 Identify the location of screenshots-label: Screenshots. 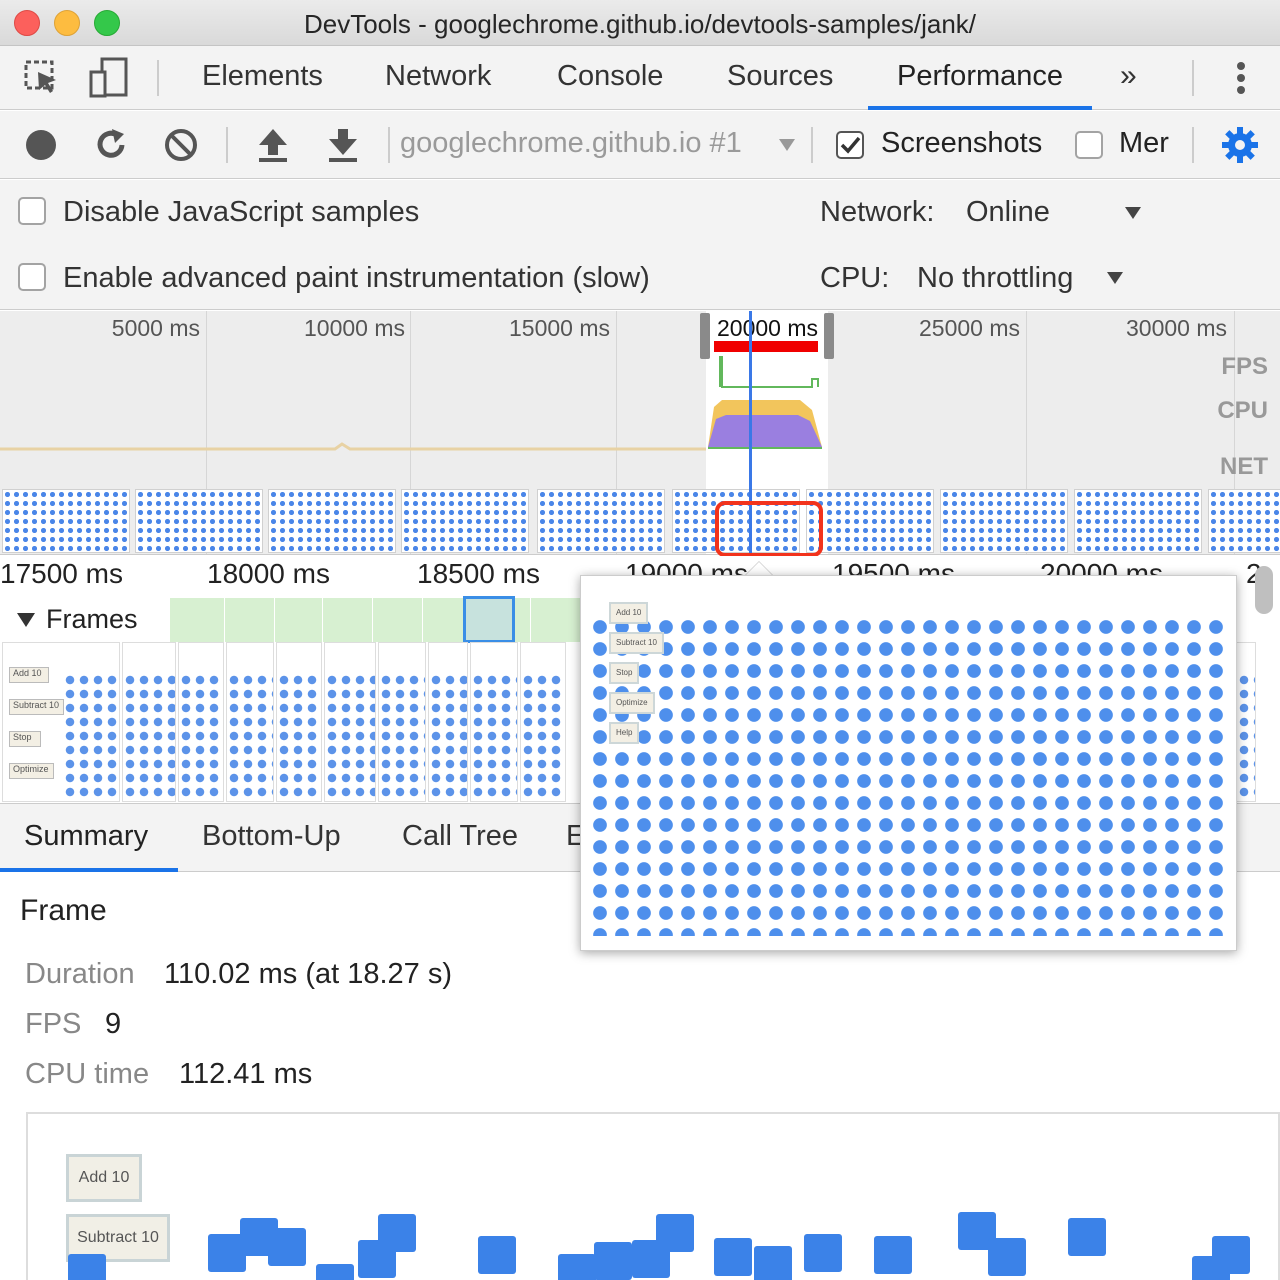
(962, 143).